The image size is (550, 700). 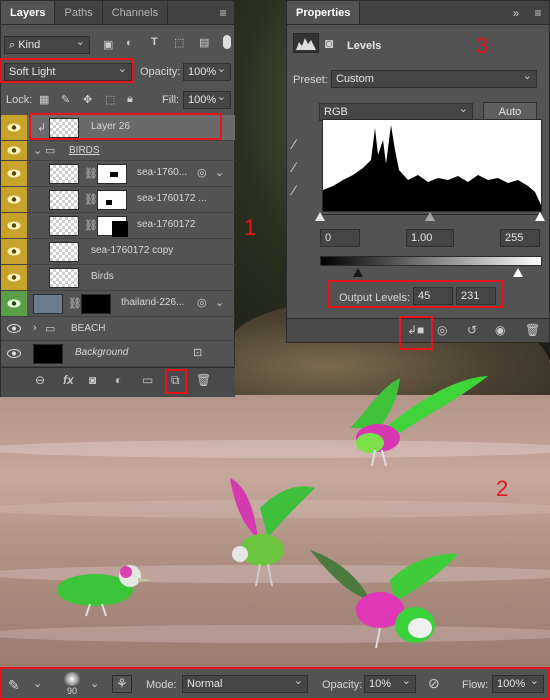 What do you see at coordinates (500, 330) in the screenshot?
I see `eye-icon: ◉` at bounding box center [500, 330].